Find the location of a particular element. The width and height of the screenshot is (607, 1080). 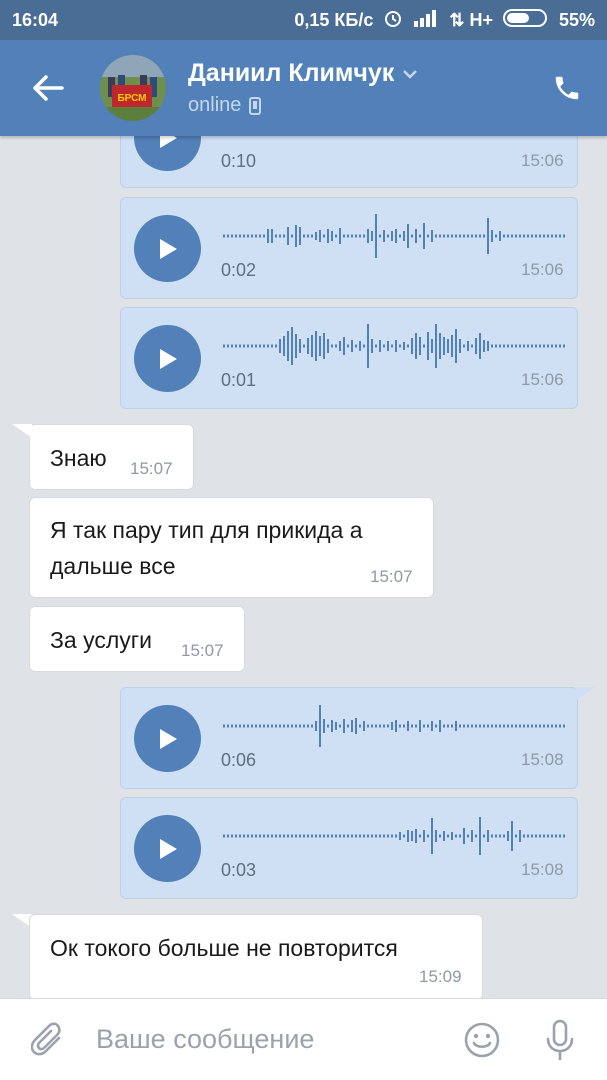

emoji-button is located at coordinates (482, 1042).